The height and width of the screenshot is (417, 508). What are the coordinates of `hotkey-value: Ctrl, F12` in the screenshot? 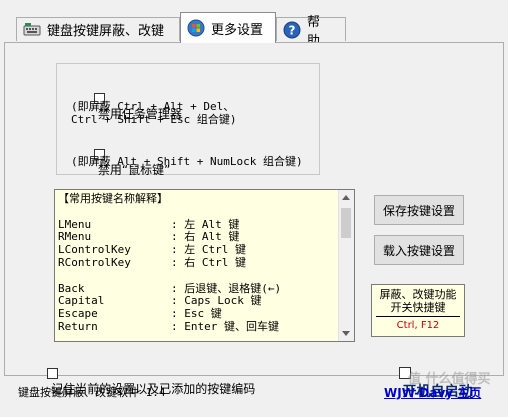 It's located at (418, 325).